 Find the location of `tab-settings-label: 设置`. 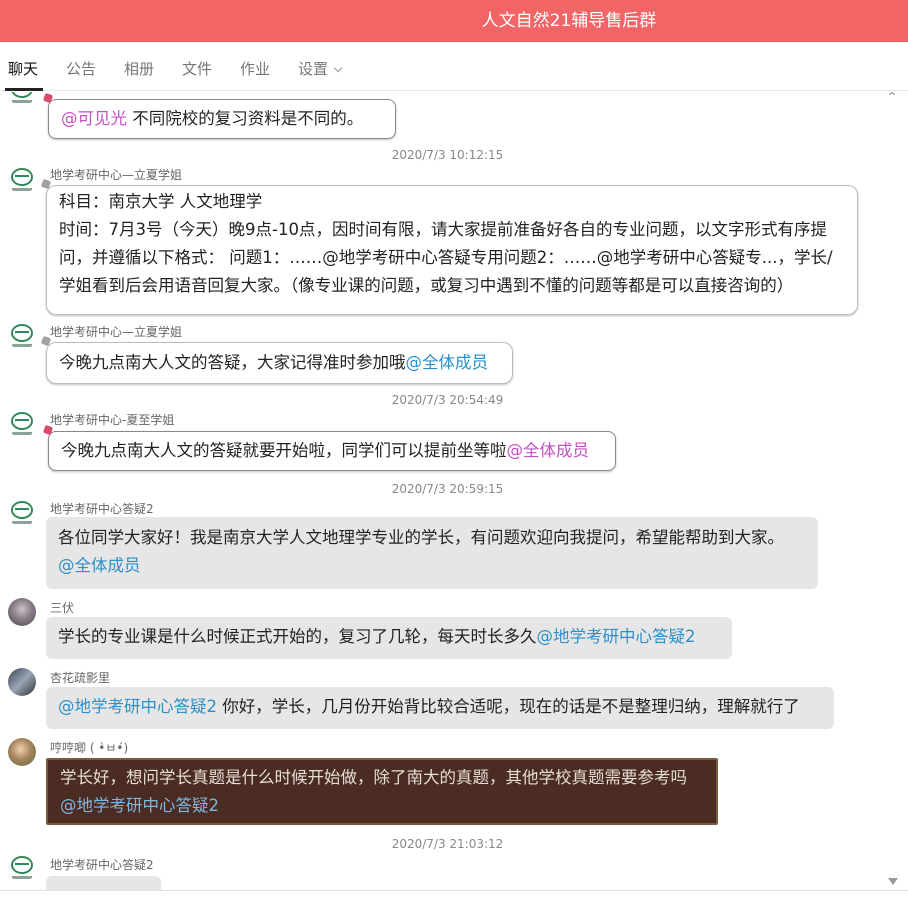

tab-settings-label: 设置 is located at coordinates (313, 69).